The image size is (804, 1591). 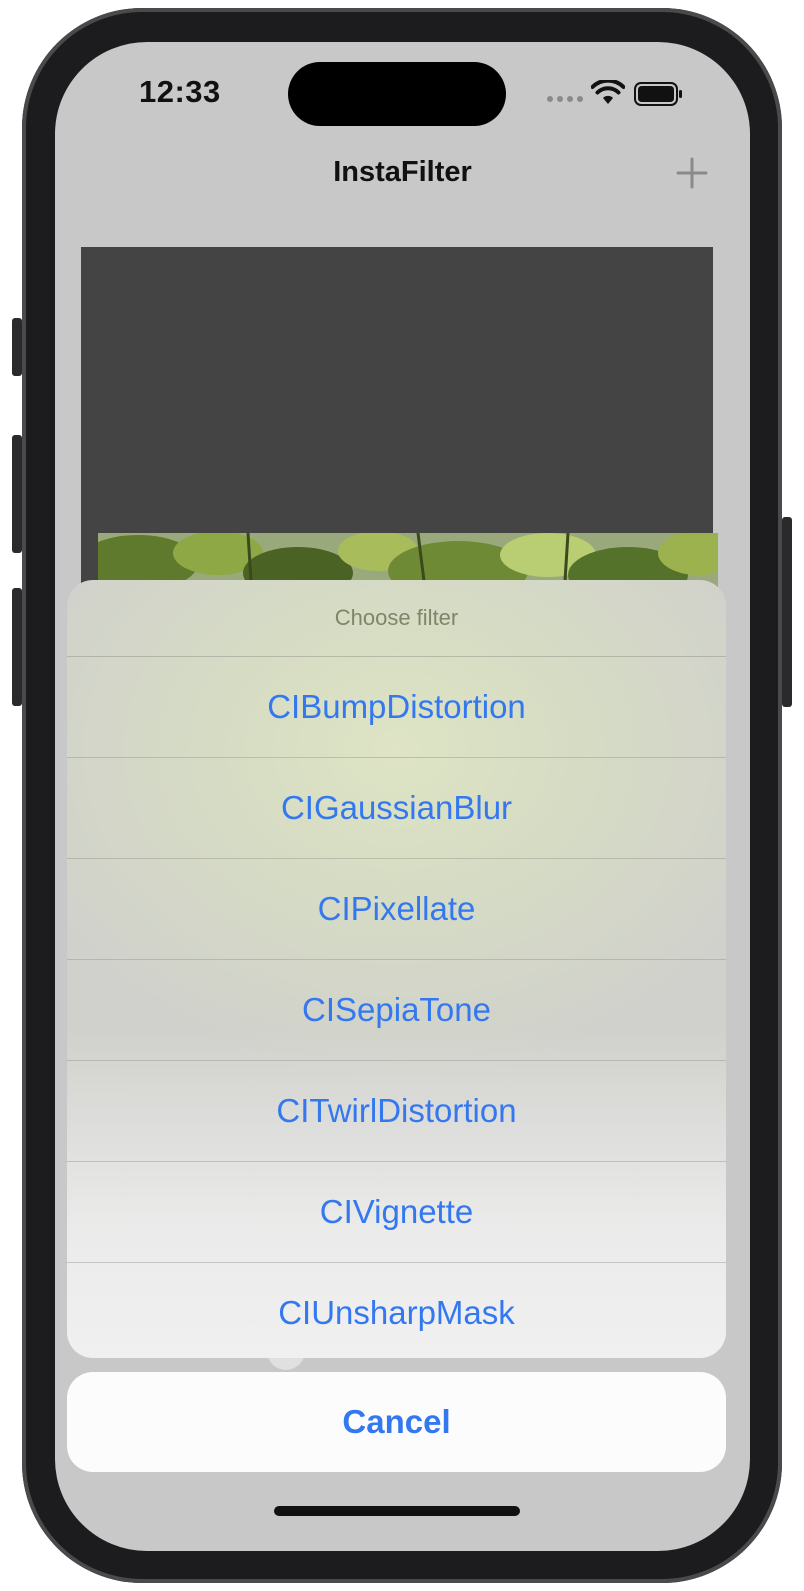 What do you see at coordinates (658, 94) in the screenshot?
I see `battery-icon` at bounding box center [658, 94].